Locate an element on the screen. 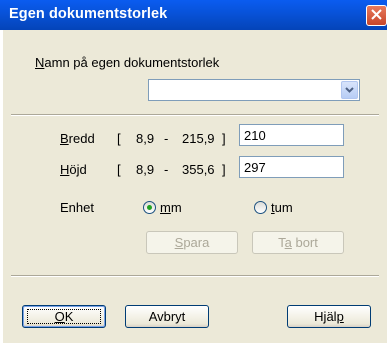  separator is located at coordinates (195, 115).